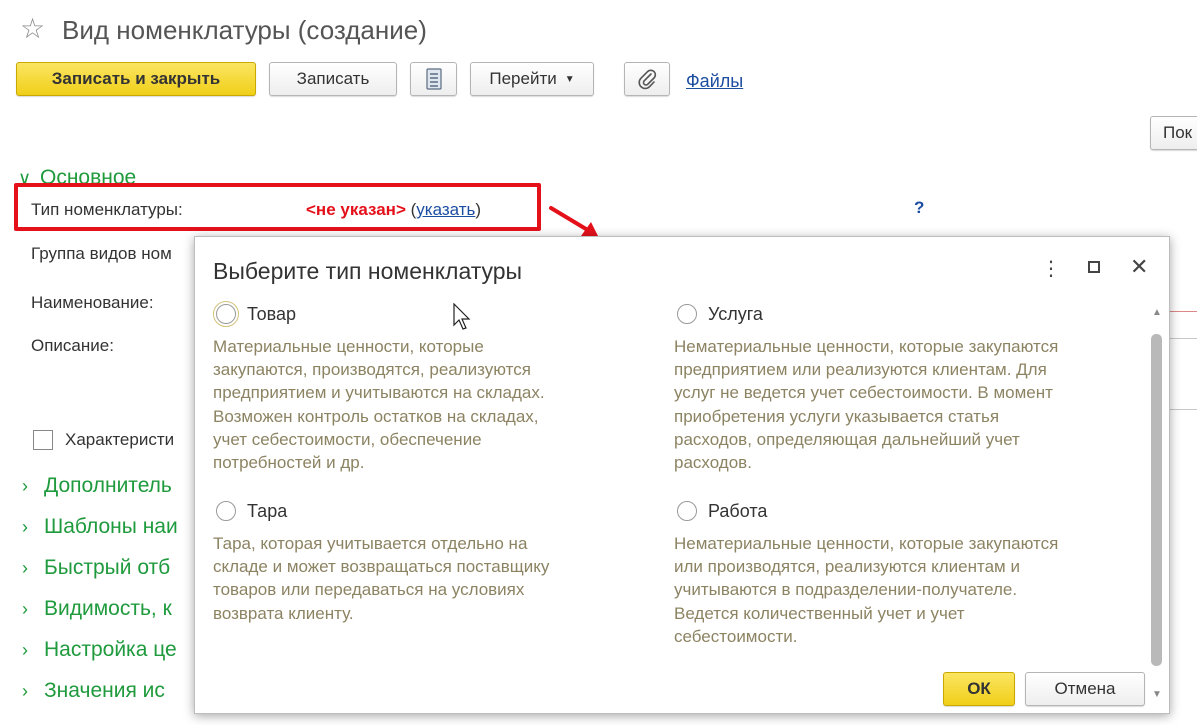  I want to click on option-service-label: Услуга, so click(735, 314).